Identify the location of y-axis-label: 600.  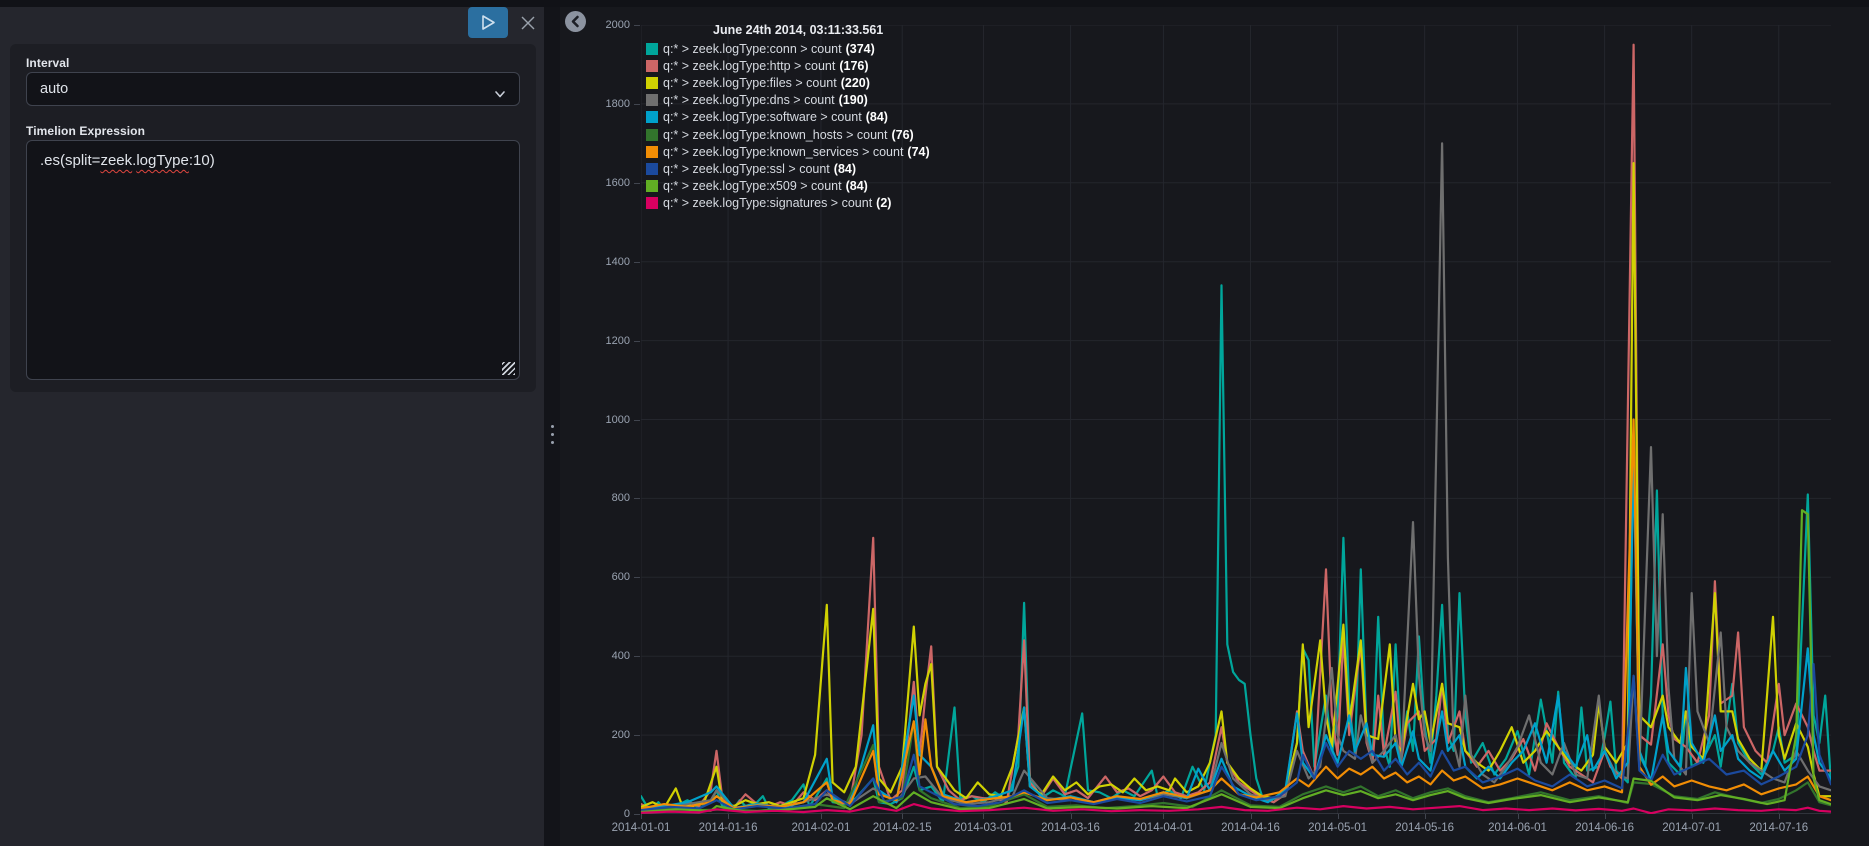
(620, 577).